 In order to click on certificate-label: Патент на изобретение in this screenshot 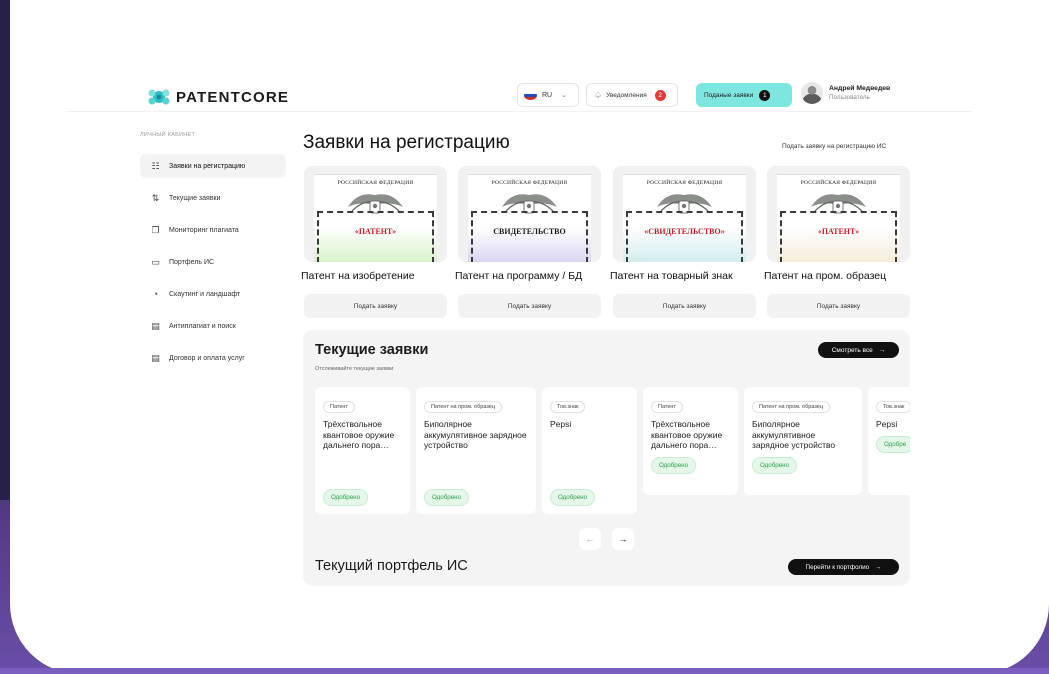, I will do `click(358, 276)`.